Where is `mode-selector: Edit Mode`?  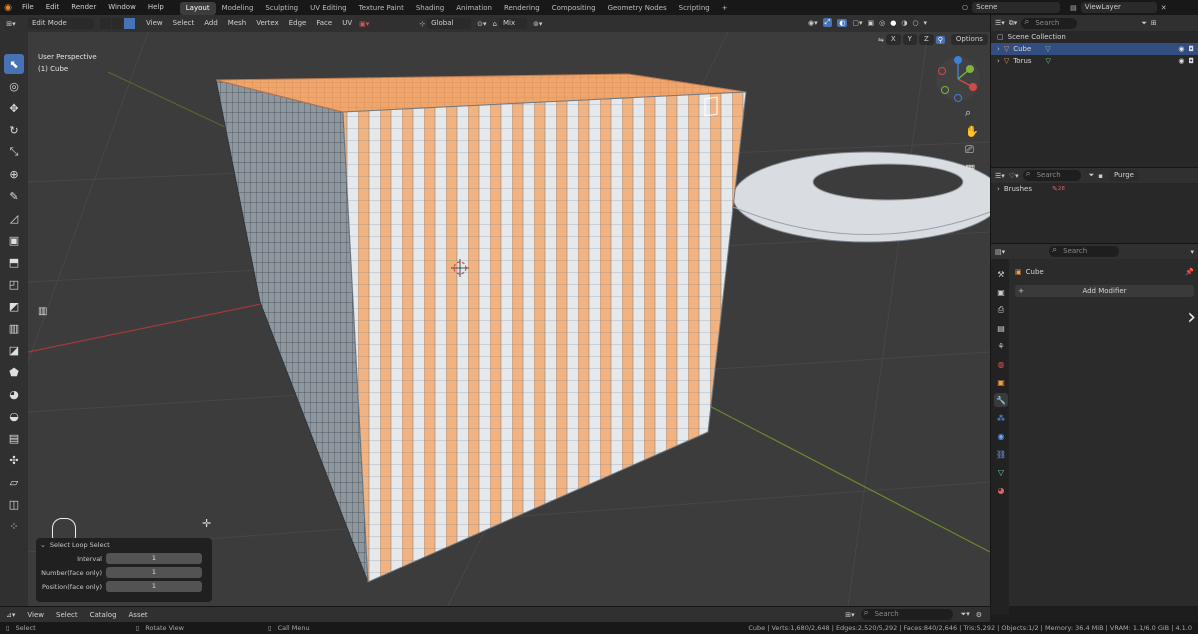
mode-selector: Edit Mode is located at coordinates (61, 23).